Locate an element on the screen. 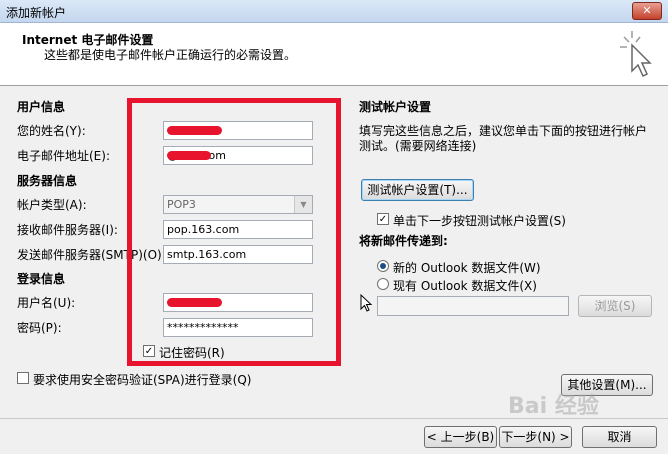 This screenshot has width=668, height=454. cursor-click-icon is located at coordinates (636, 54).